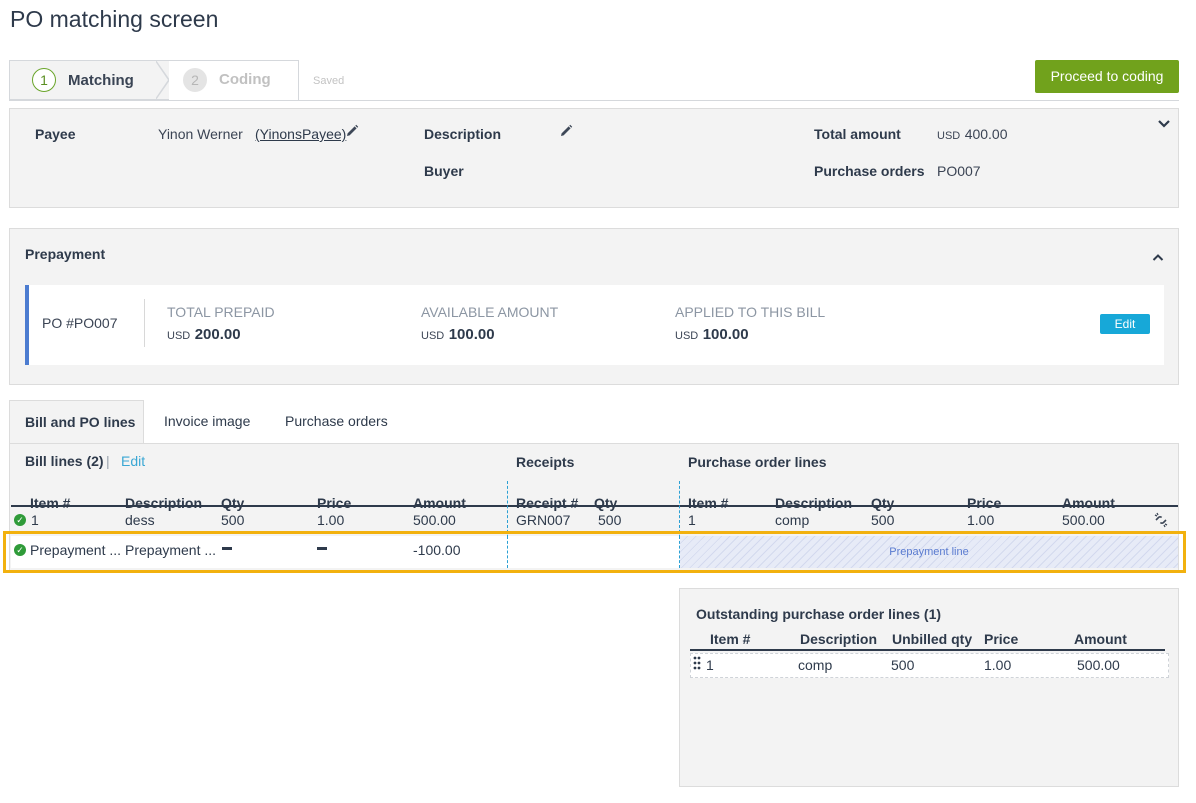 The image size is (1196, 803). Describe the element at coordinates (161, 80) in the screenshot. I see `step-arrow-fill` at that location.